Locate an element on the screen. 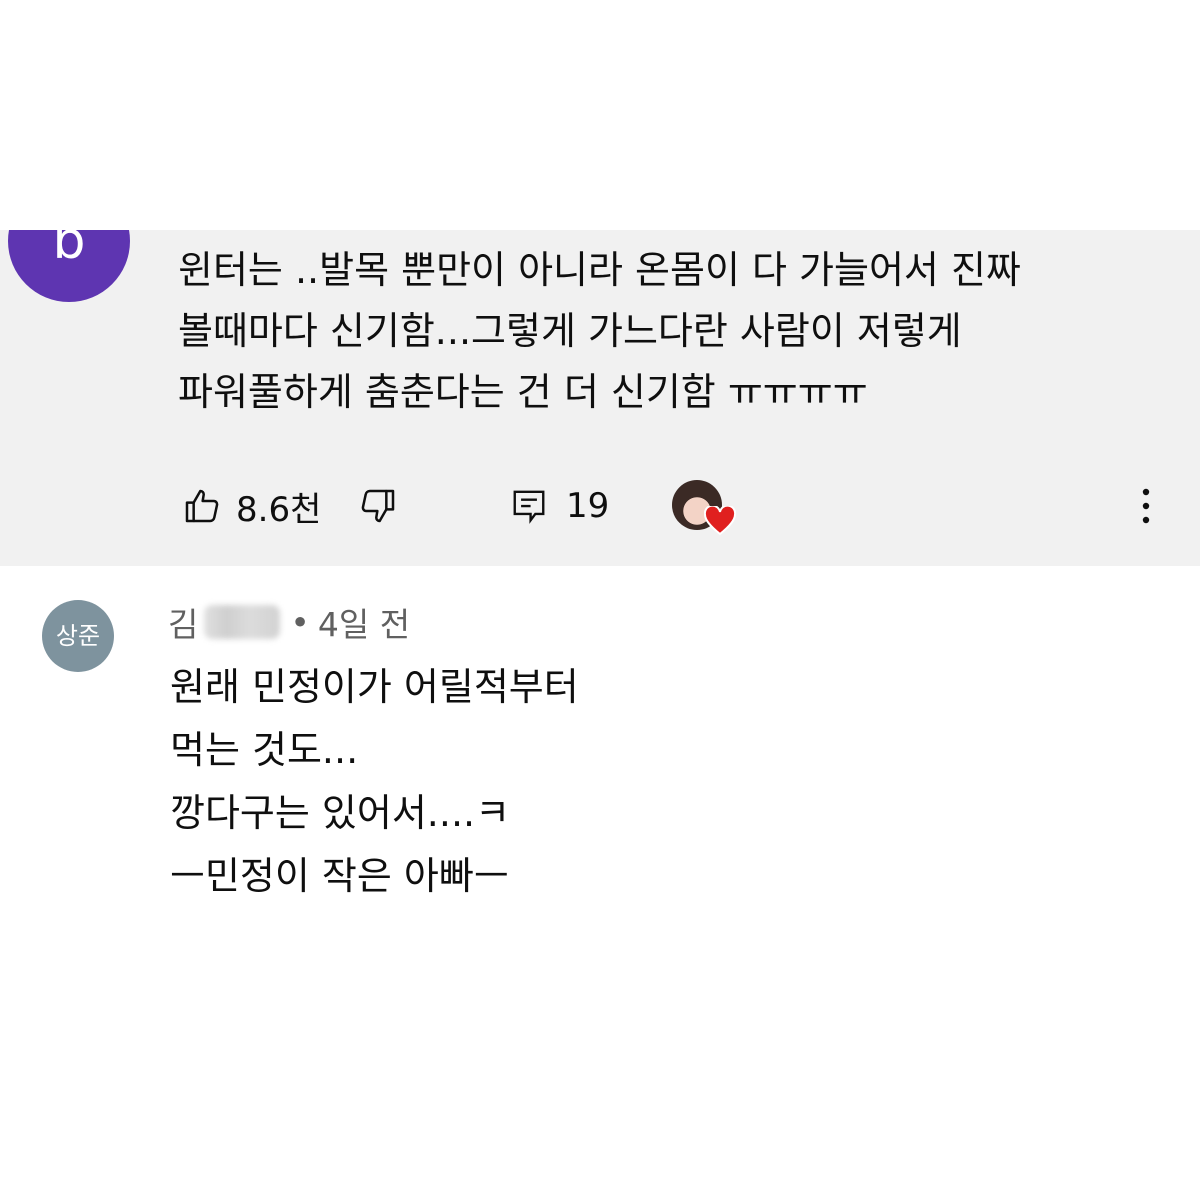 The image size is (1200, 1200). reply-button: 19 is located at coordinates (559, 506).